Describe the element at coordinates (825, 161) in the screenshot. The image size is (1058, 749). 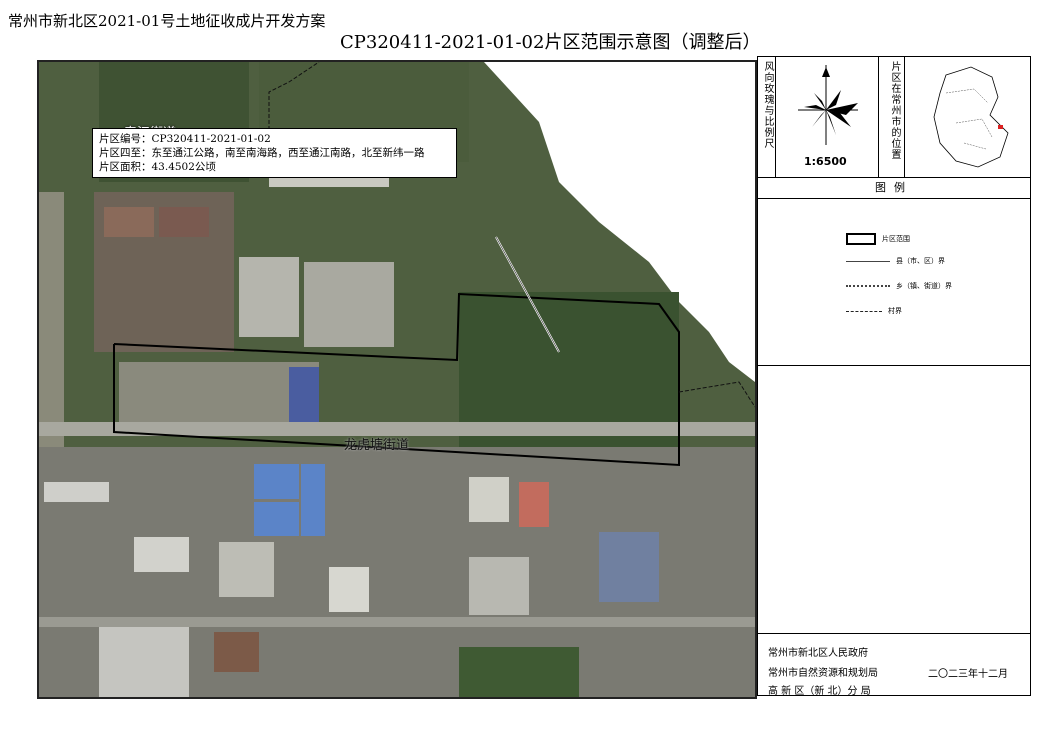
I see `scale-ratio: 1:6500` at that location.